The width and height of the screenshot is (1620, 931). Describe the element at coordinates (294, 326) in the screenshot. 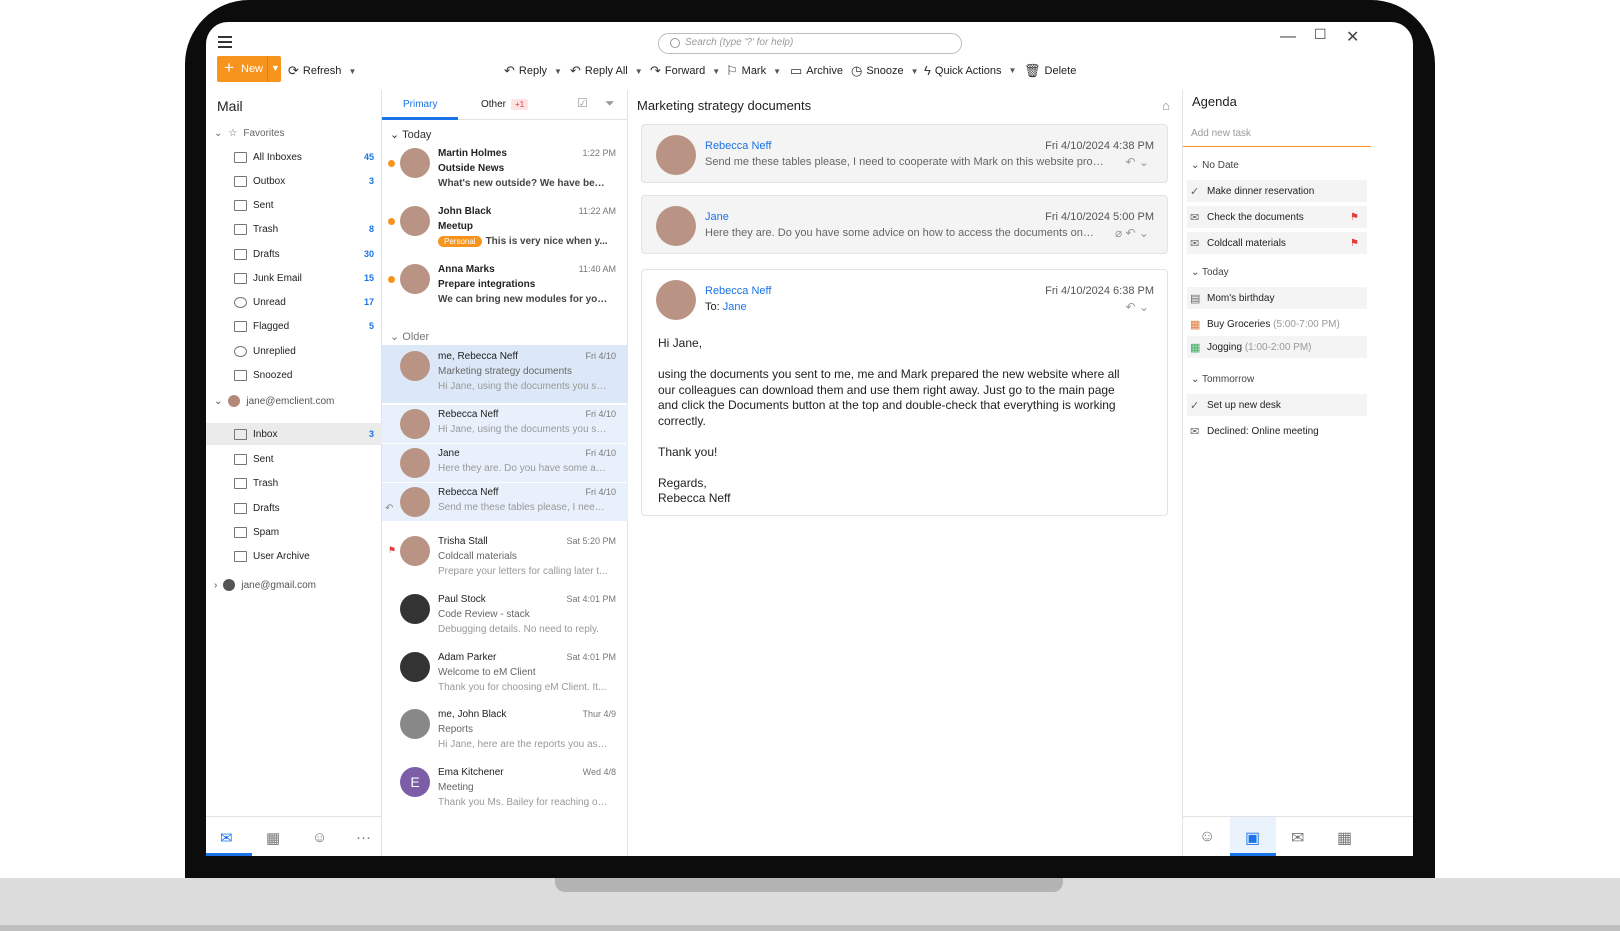

I see `folder-flagged: Flagged 5` at that location.